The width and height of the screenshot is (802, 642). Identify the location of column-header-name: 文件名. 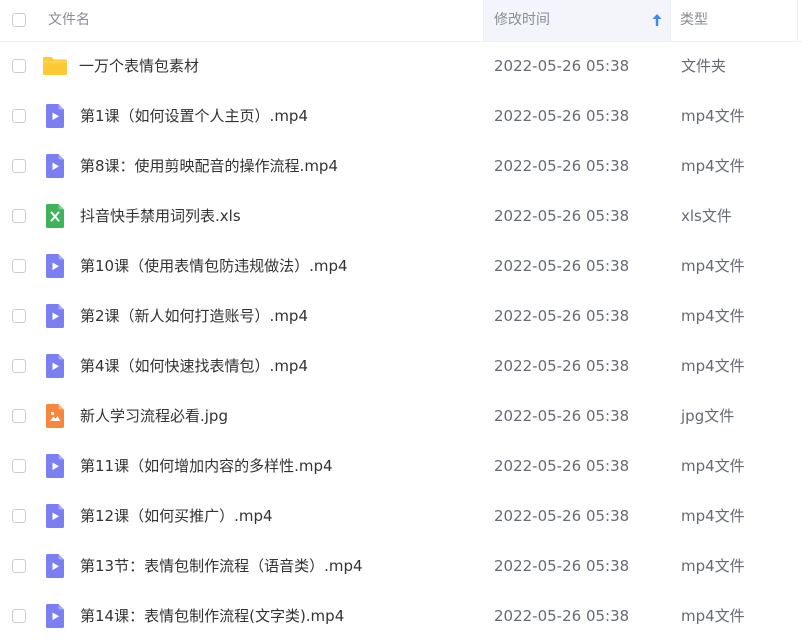
(69, 20).